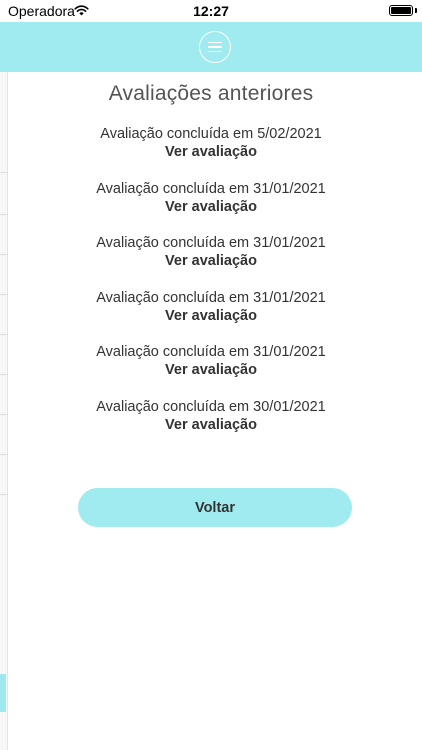 The image size is (422, 750). I want to click on app-header, so click(211, 47).